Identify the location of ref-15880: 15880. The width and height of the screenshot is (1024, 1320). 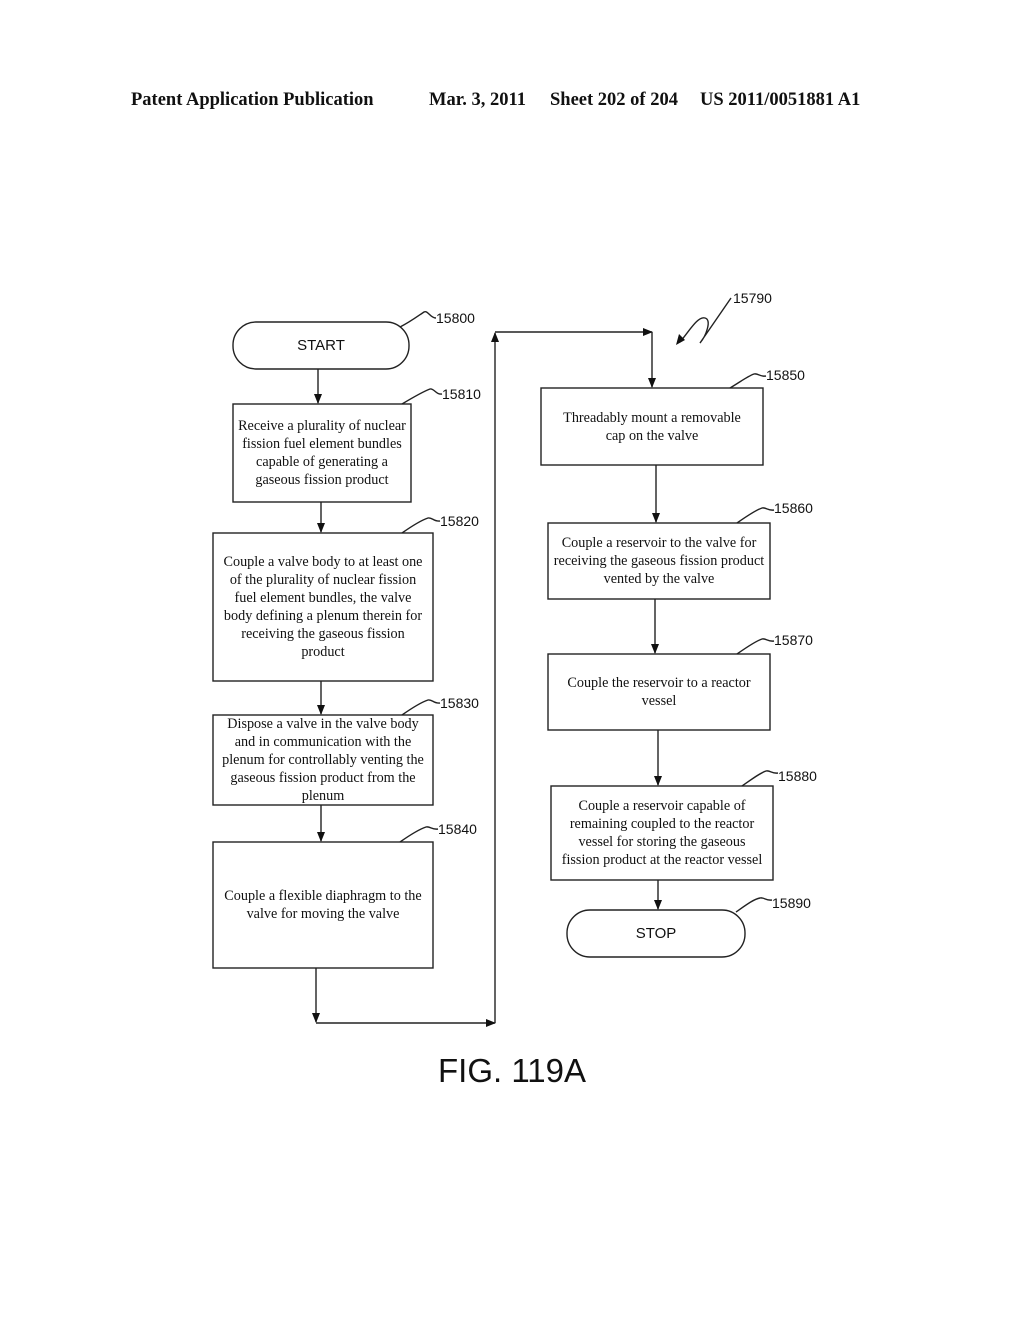
(797, 776).